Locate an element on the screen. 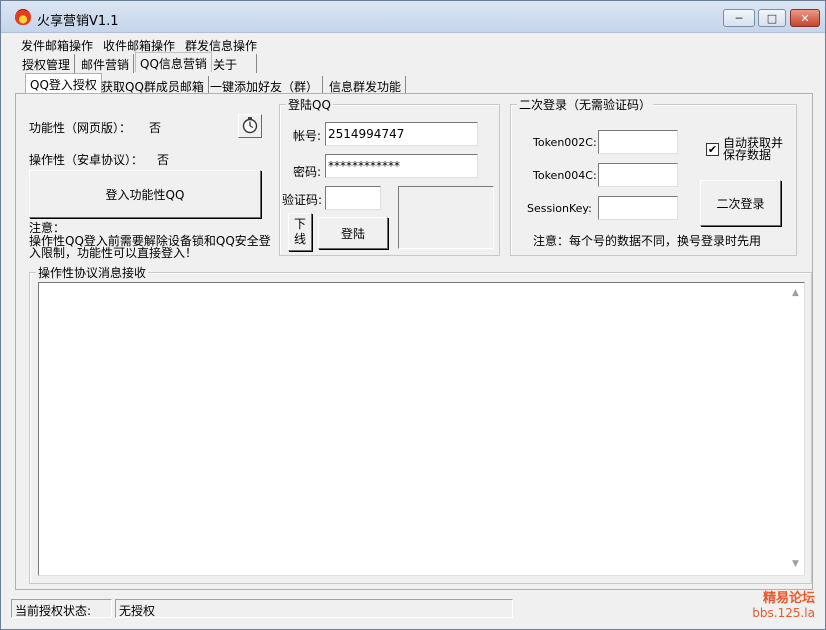 This screenshot has height=630, width=826. scroll-down-arrow-icon: ▼ is located at coordinates (795, 564).